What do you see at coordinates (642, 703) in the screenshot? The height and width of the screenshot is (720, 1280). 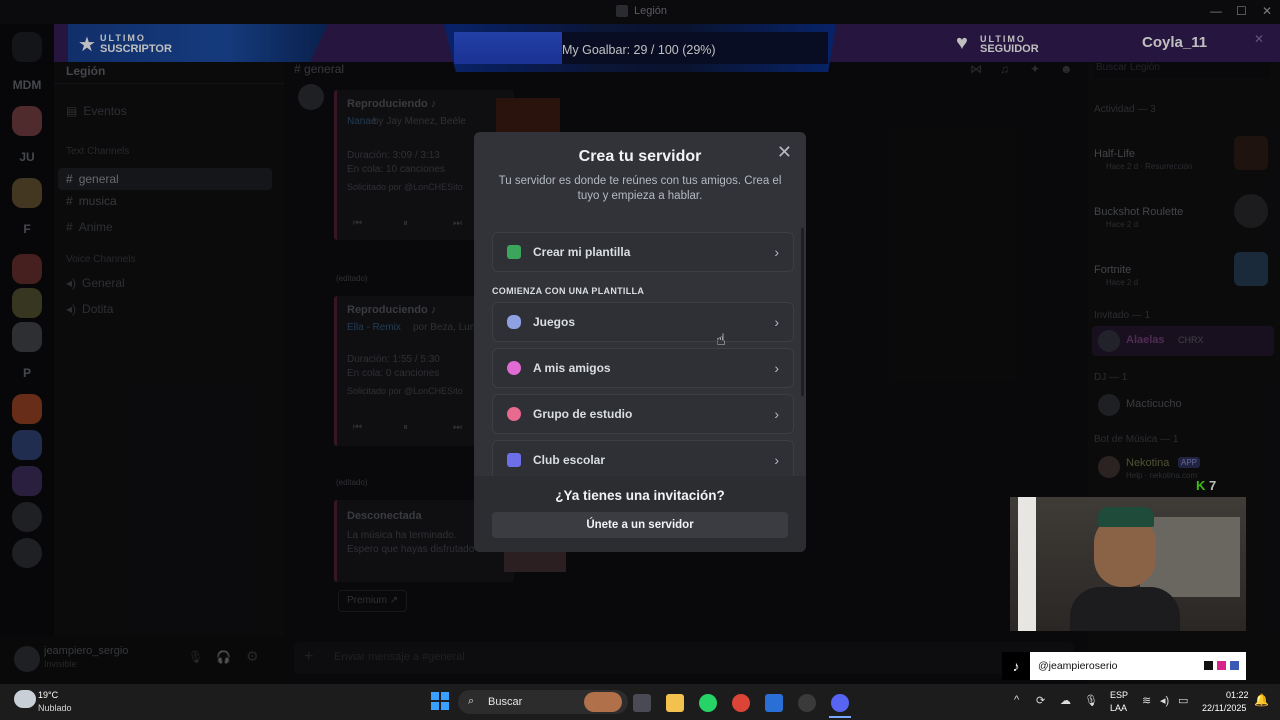 I see `task-view-icon` at bounding box center [642, 703].